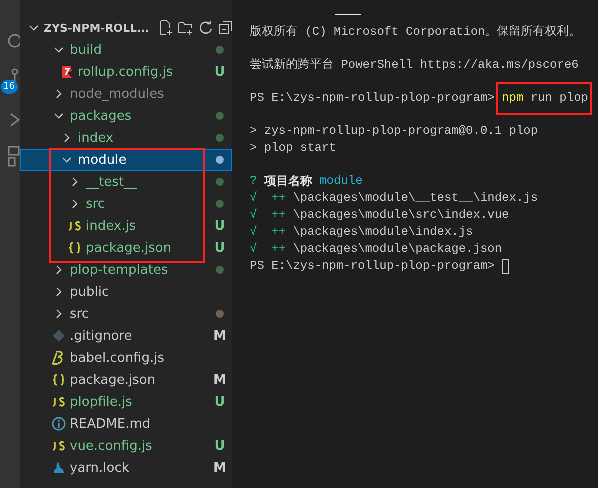 This screenshot has width=598, height=488. Describe the element at coordinates (67, 72) in the screenshot. I see `rollup-icon` at that location.